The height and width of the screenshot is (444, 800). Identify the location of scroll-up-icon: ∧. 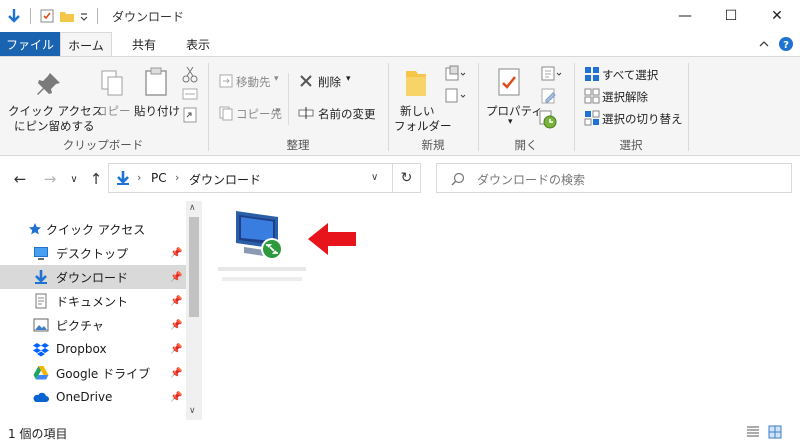
(192, 208).